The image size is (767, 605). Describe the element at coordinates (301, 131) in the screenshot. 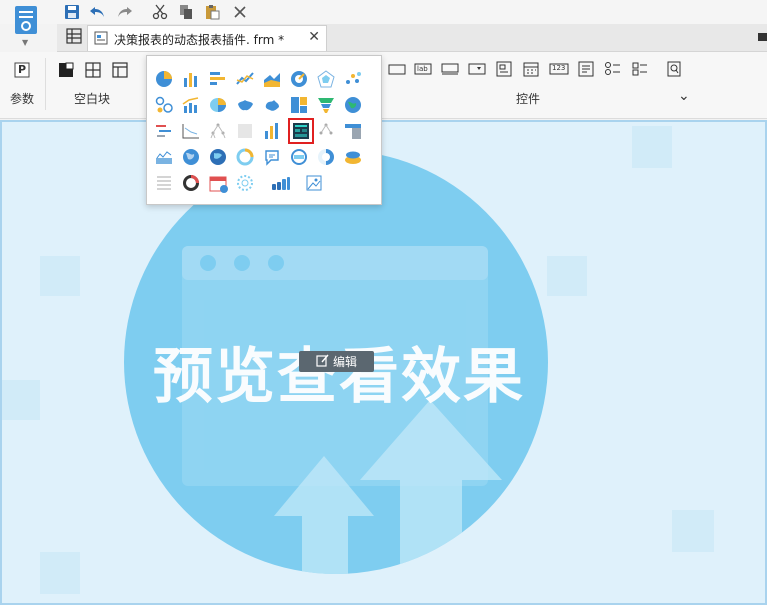

I see `selected-chart-highlight` at that location.